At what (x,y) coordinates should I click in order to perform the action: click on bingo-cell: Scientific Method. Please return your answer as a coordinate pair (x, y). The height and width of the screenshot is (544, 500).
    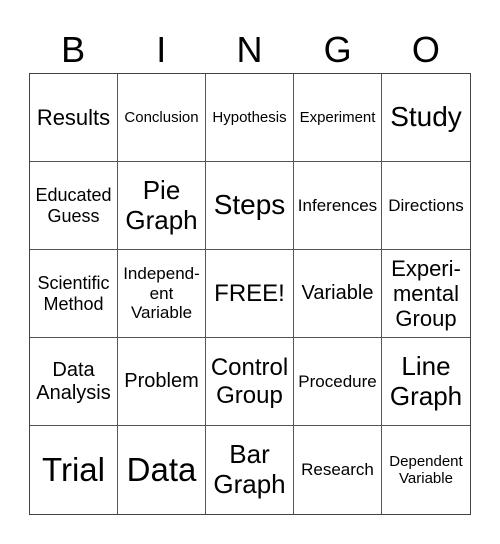
    Looking at the image, I should click on (74, 294).